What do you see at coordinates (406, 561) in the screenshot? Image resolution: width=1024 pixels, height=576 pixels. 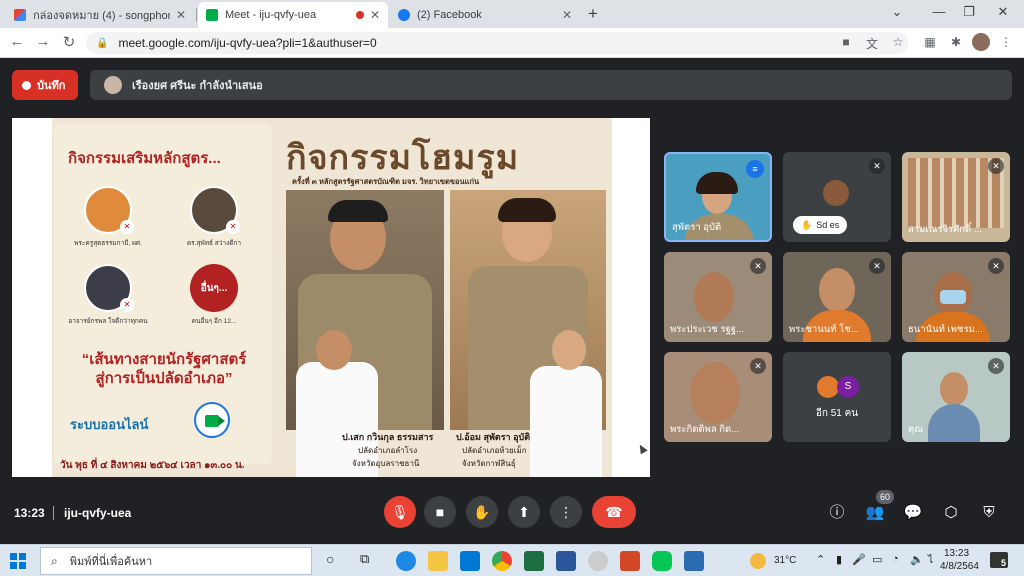 I see `edge-icon` at bounding box center [406, 561].